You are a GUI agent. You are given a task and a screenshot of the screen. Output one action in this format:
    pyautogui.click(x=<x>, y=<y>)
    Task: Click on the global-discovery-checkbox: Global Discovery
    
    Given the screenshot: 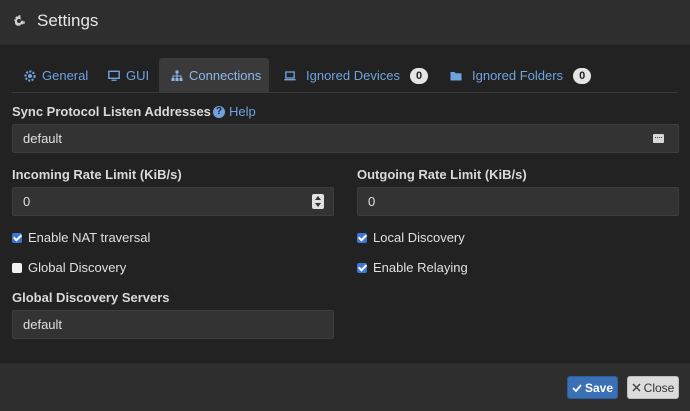 What is the action you would take?
    pyautogui.click(x=69, y=267)
    